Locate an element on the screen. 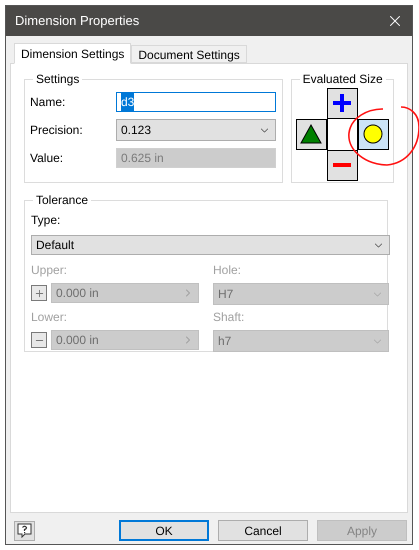  freehand-loop is located at coordinates (383, 136).